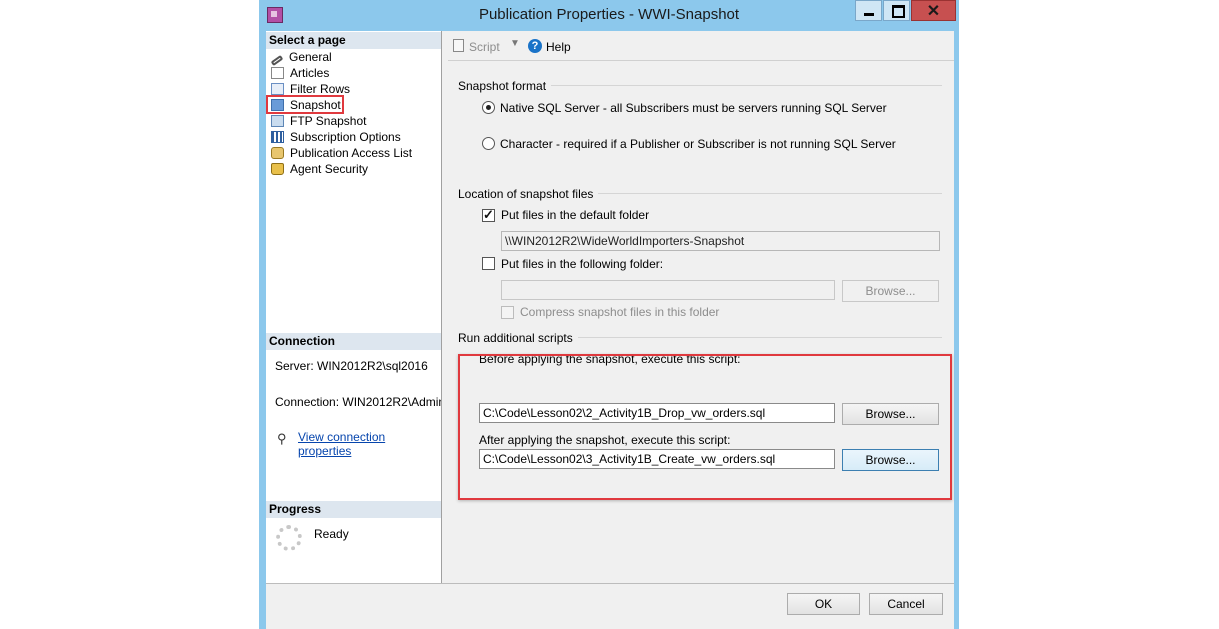 The width and height of the screenshot is (1219, 629). What do you see at coordinates (289, 538) in the screenshot?
I see `progress-spinner-icon` at bounding box center [289, 538].